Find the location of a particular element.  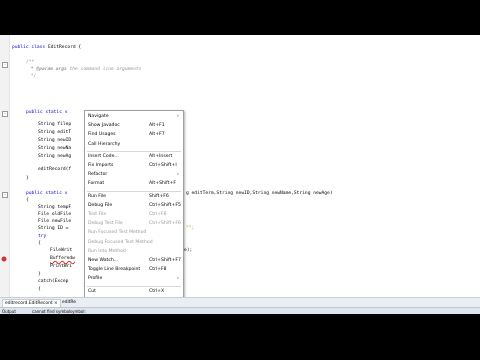

menu-item-shortcut: Ctrl+F6 is located at coordinates (158, 214).